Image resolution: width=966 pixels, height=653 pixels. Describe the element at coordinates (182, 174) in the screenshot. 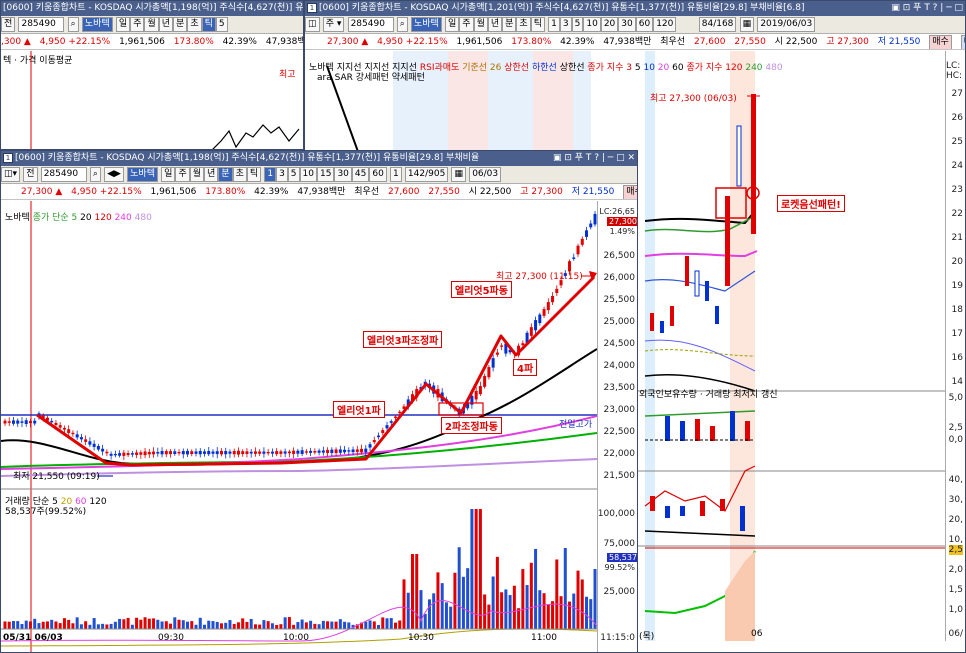

I see `front-period-week: 주` at that location.